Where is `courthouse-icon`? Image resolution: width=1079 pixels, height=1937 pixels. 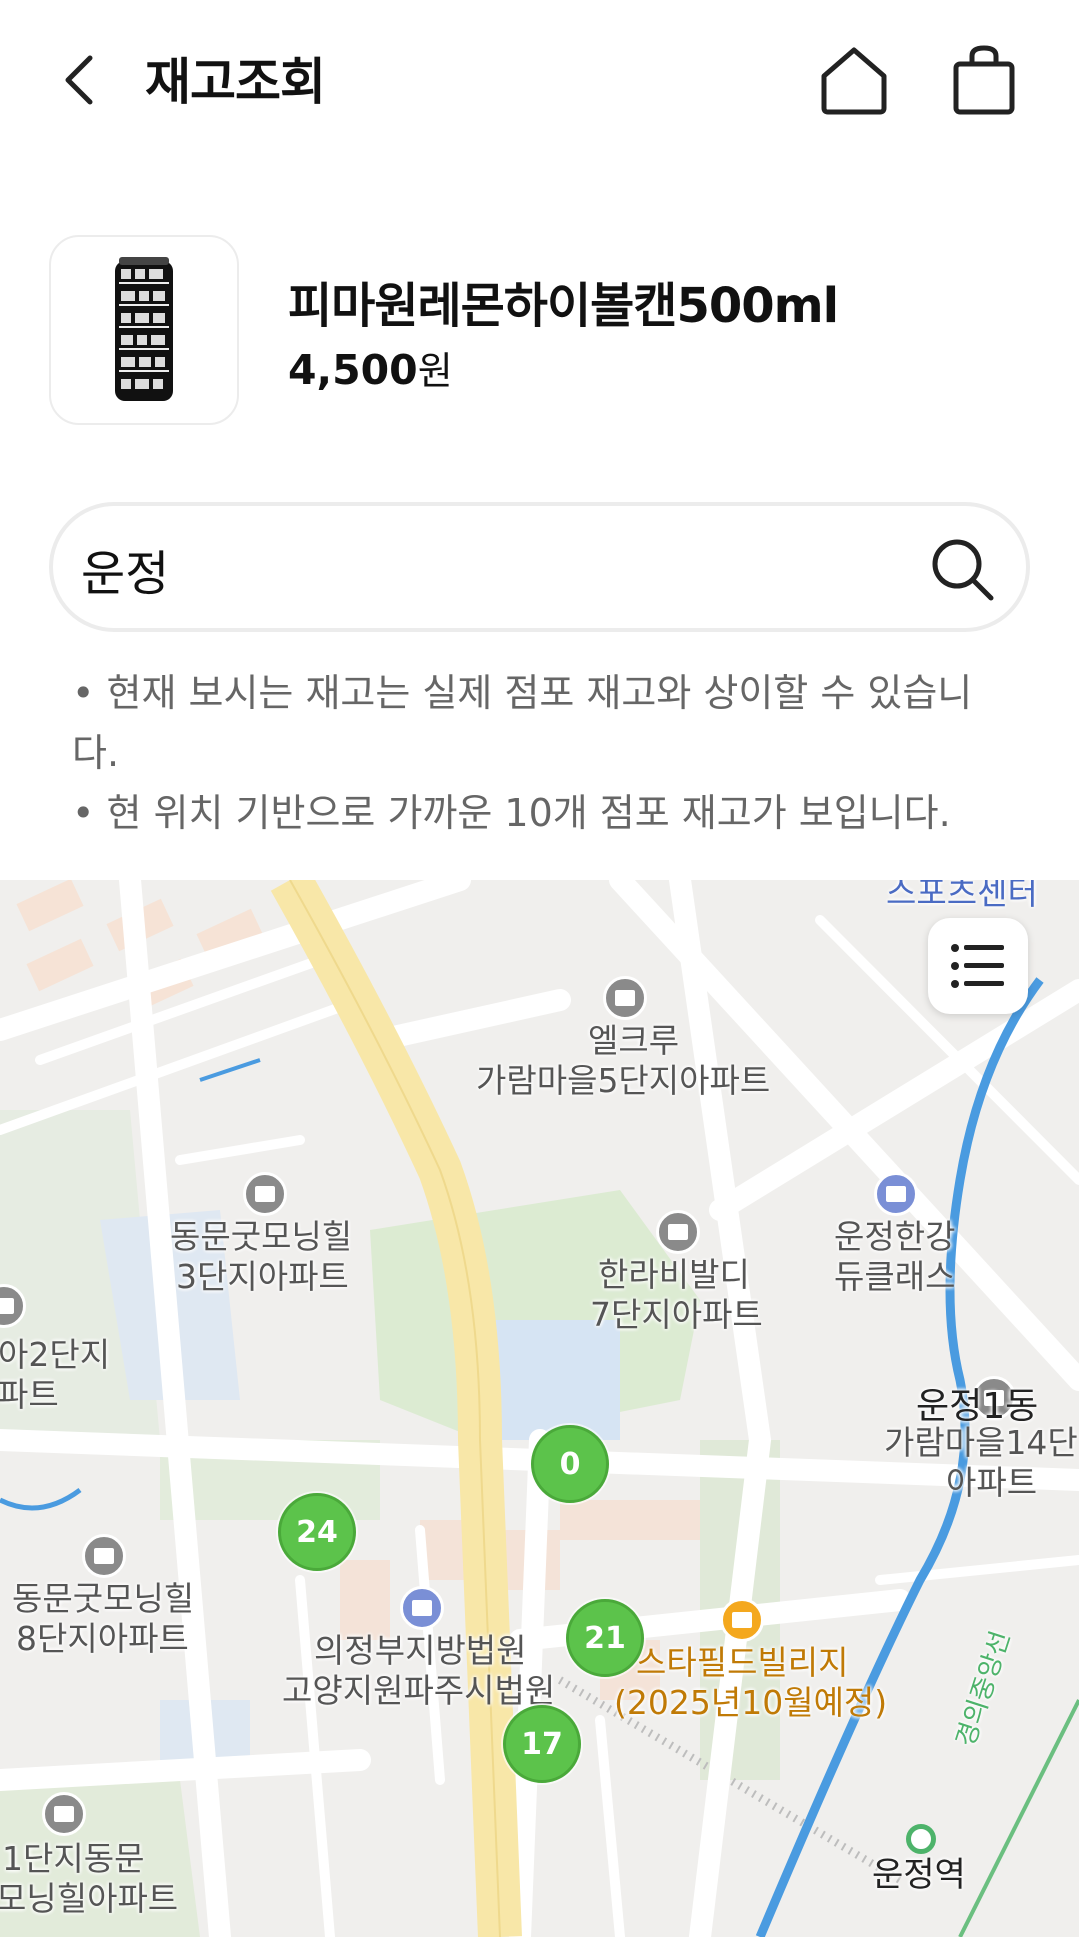 courthouse-icon is located at coordinates (422, 1608).